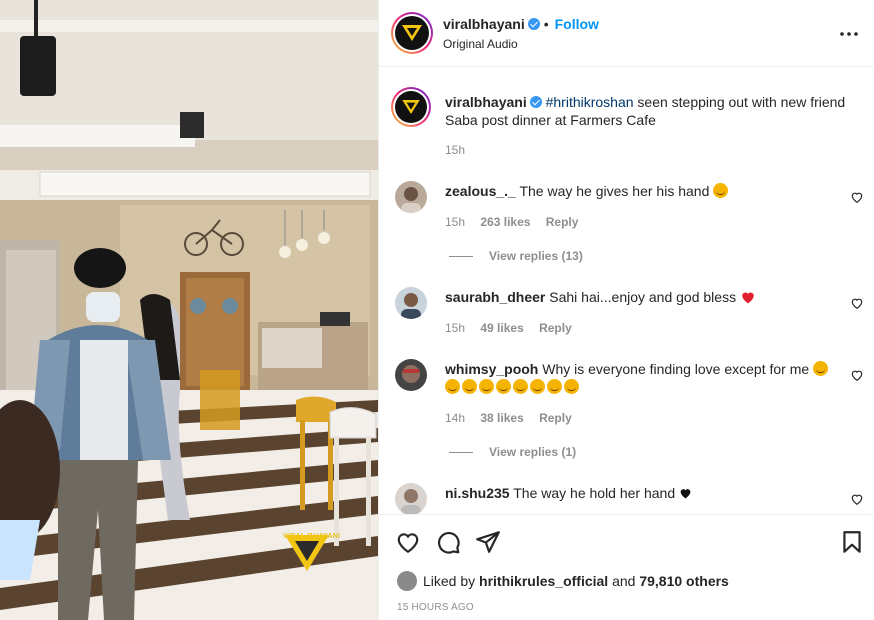 The width and height of the screenshot is (874, 620). Describe the element at coordinates (852, 542) in the screenshot. I see `bookmark-icon` at that location.